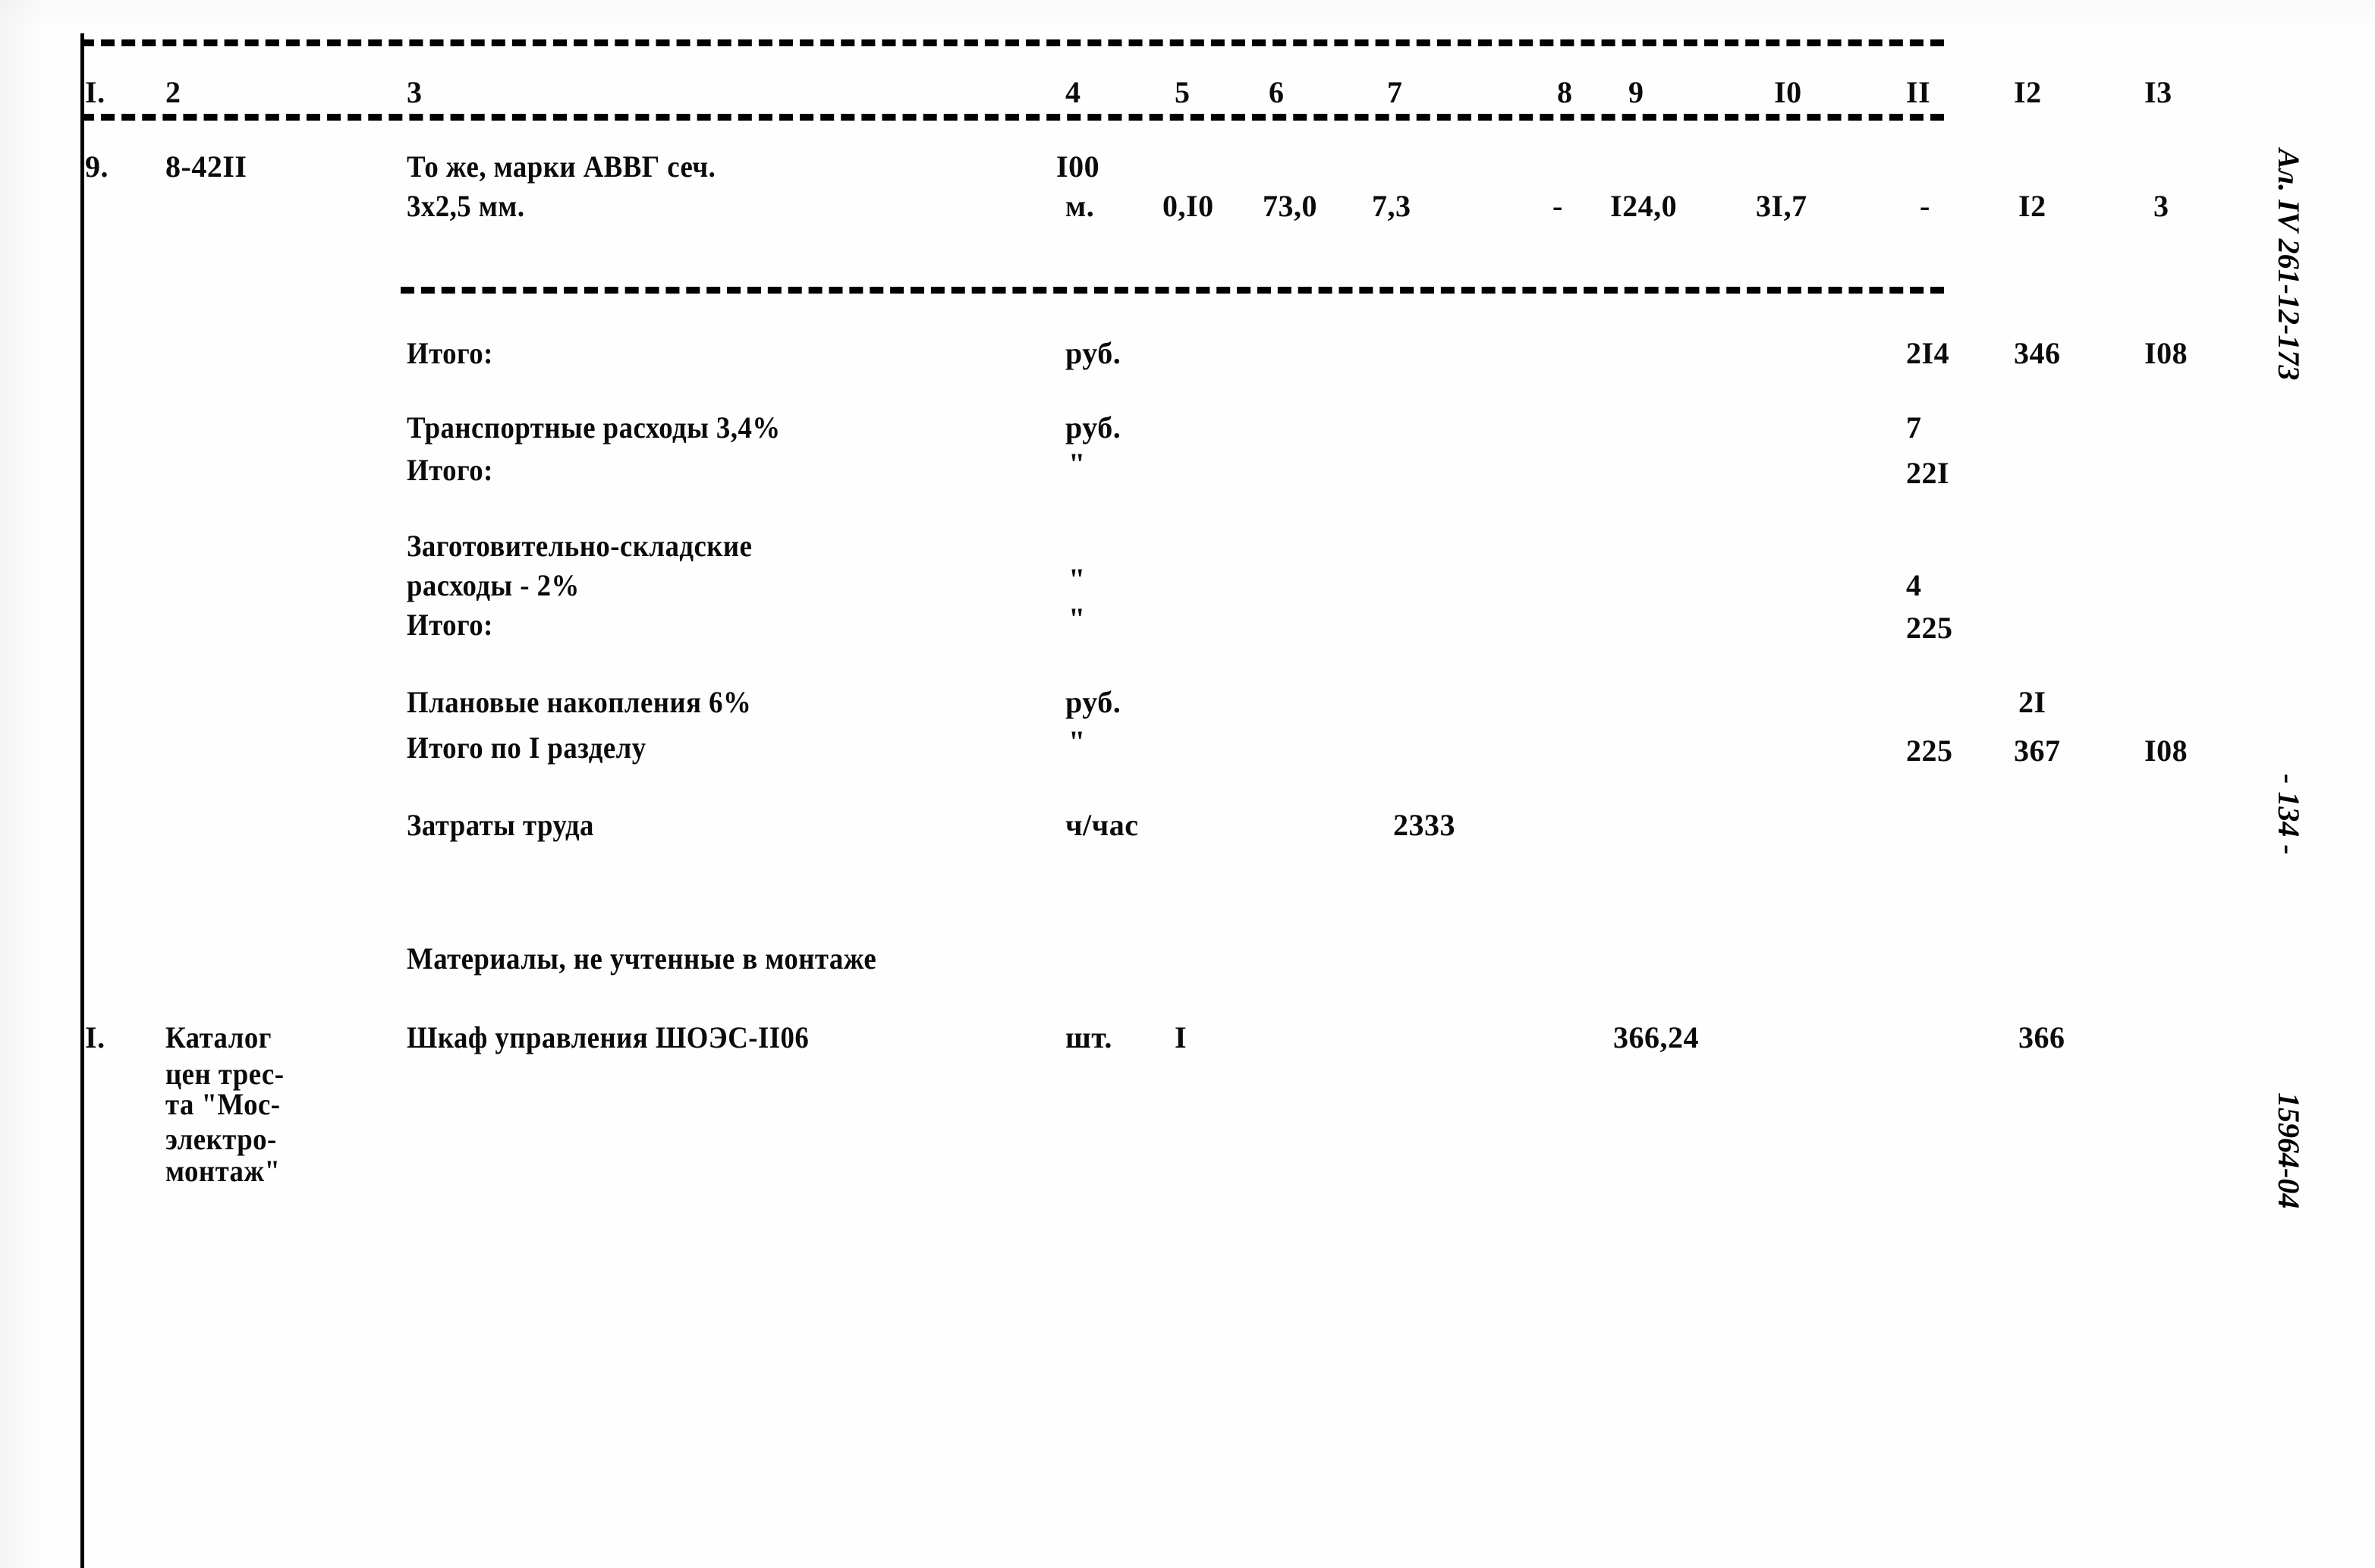 The width and height of the screenshot is (2375, 1568). What do you see at coordinates (415, 92) in the screenshot?
I see `col-number-3: 3` at bounding box center [415, 92].